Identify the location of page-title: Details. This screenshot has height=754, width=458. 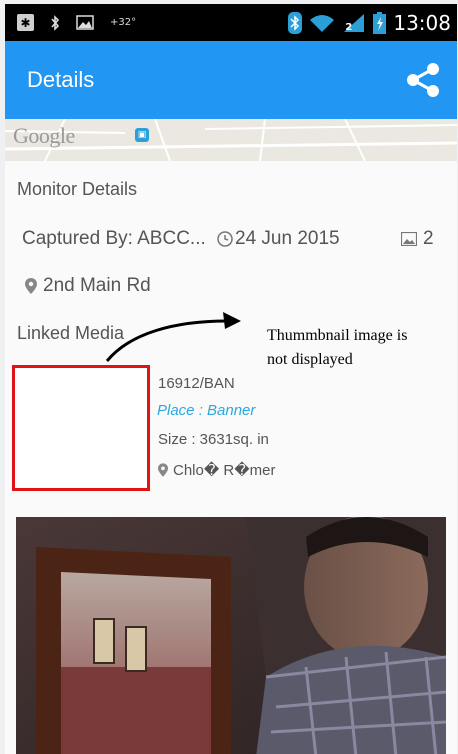
(61, 79).